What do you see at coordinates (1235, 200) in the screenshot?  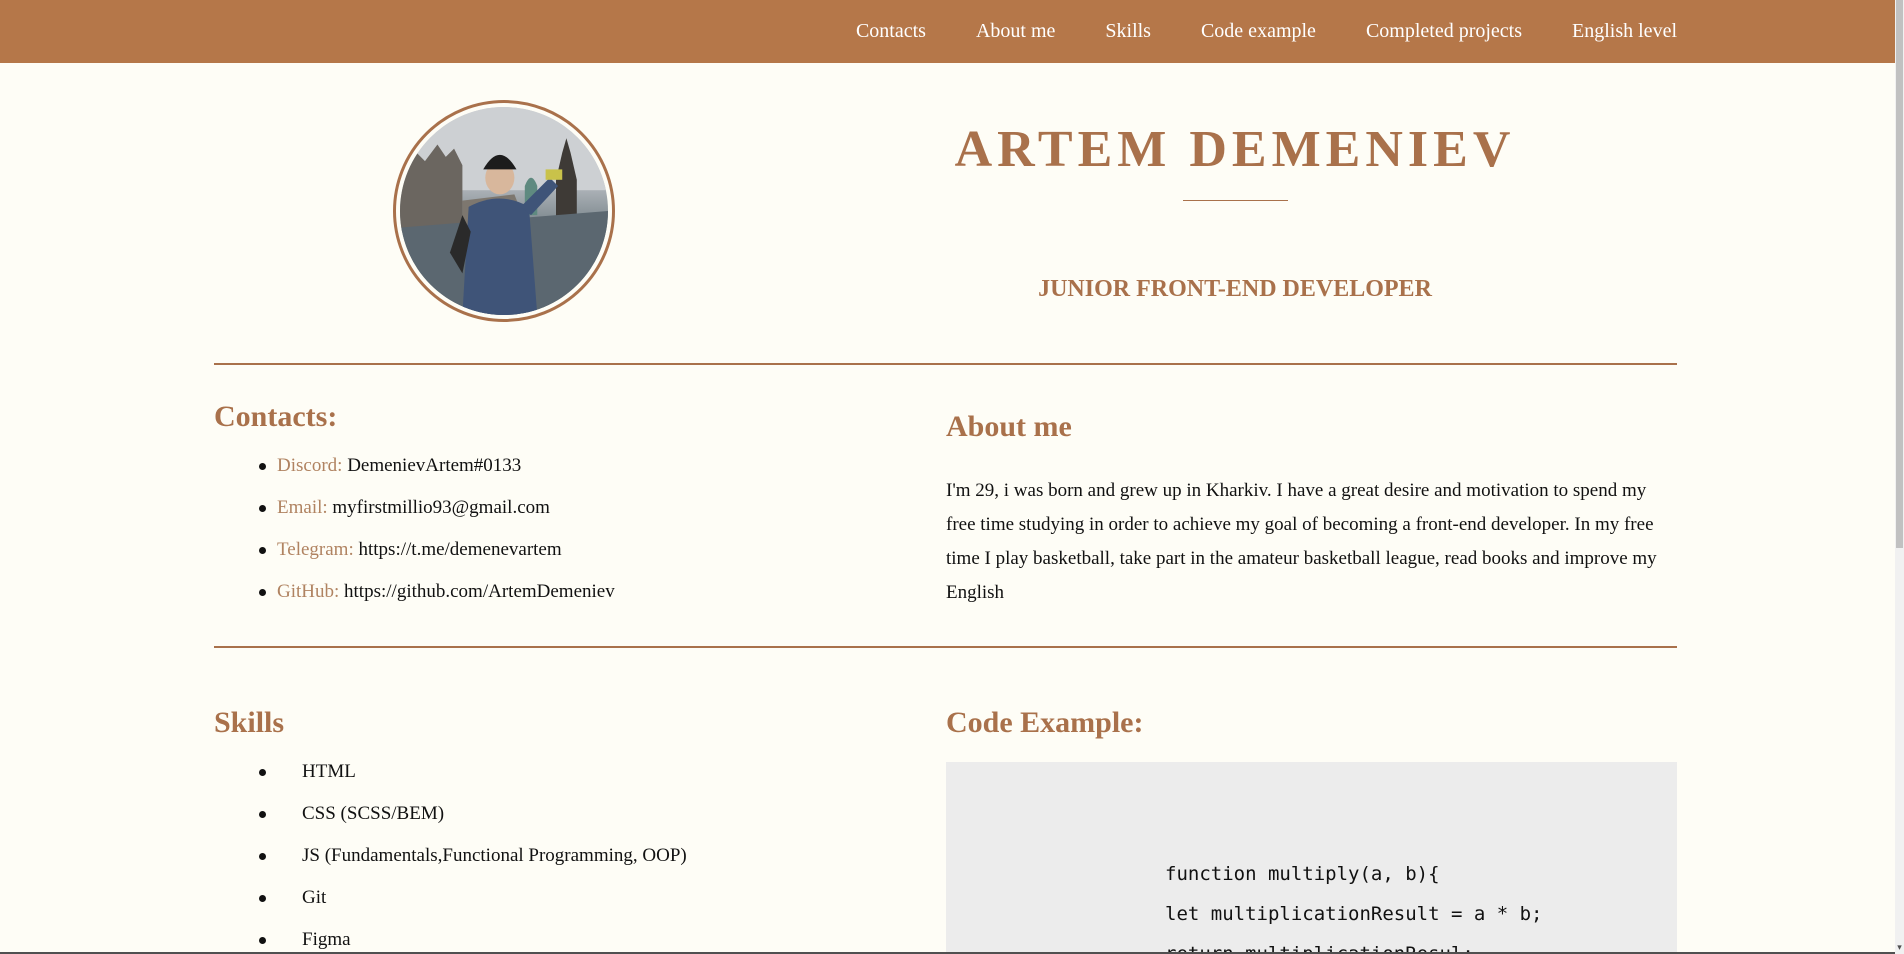 I see `title-underline` at bounding box center [1235, 200].